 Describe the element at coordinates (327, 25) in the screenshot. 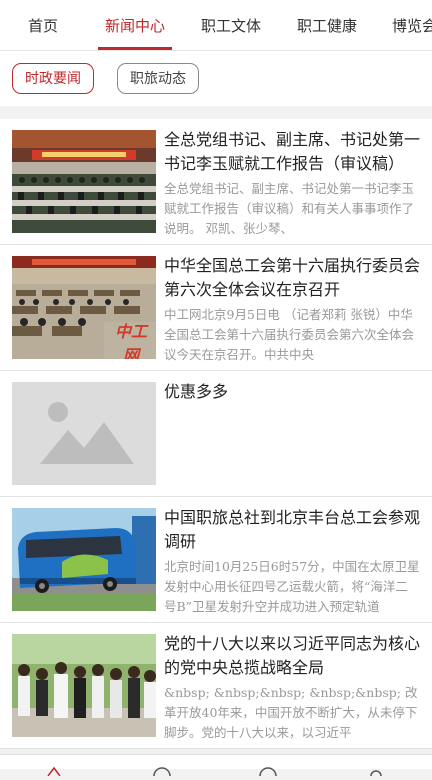

I see `tab-staff-health: 职工健康` at that location.